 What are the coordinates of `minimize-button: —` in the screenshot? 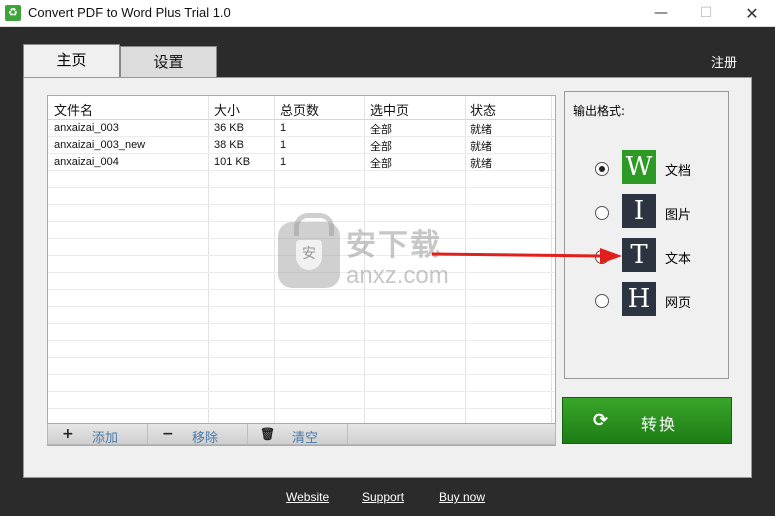 It's located at (661, 13).